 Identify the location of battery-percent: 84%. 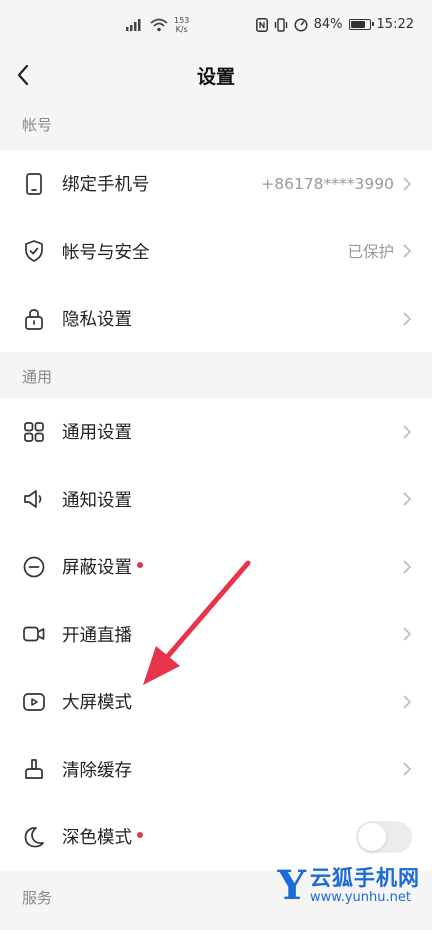
(328, 24).